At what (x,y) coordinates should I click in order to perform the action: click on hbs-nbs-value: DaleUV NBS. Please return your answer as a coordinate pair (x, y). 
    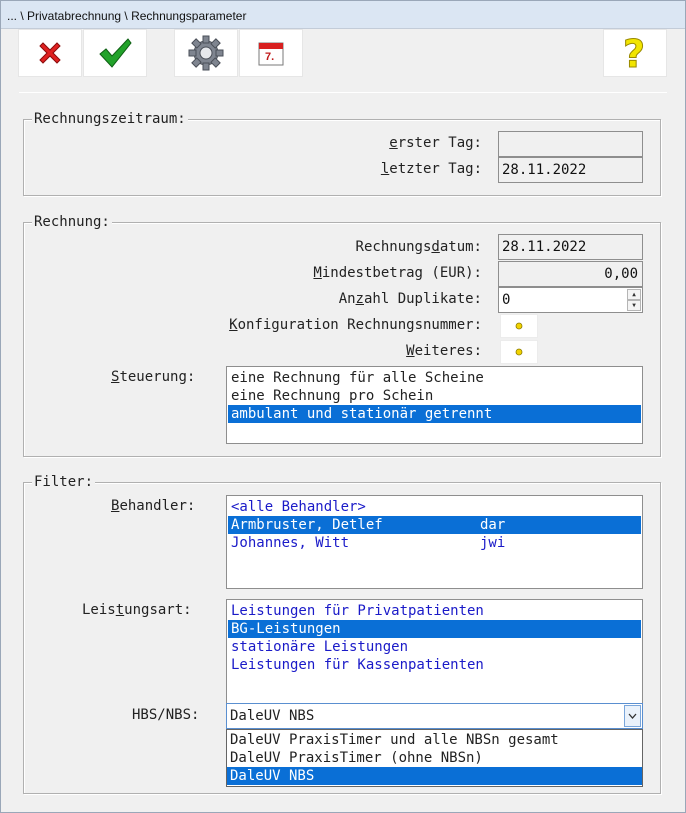
    Looking at the image, I should click on (272, 716).